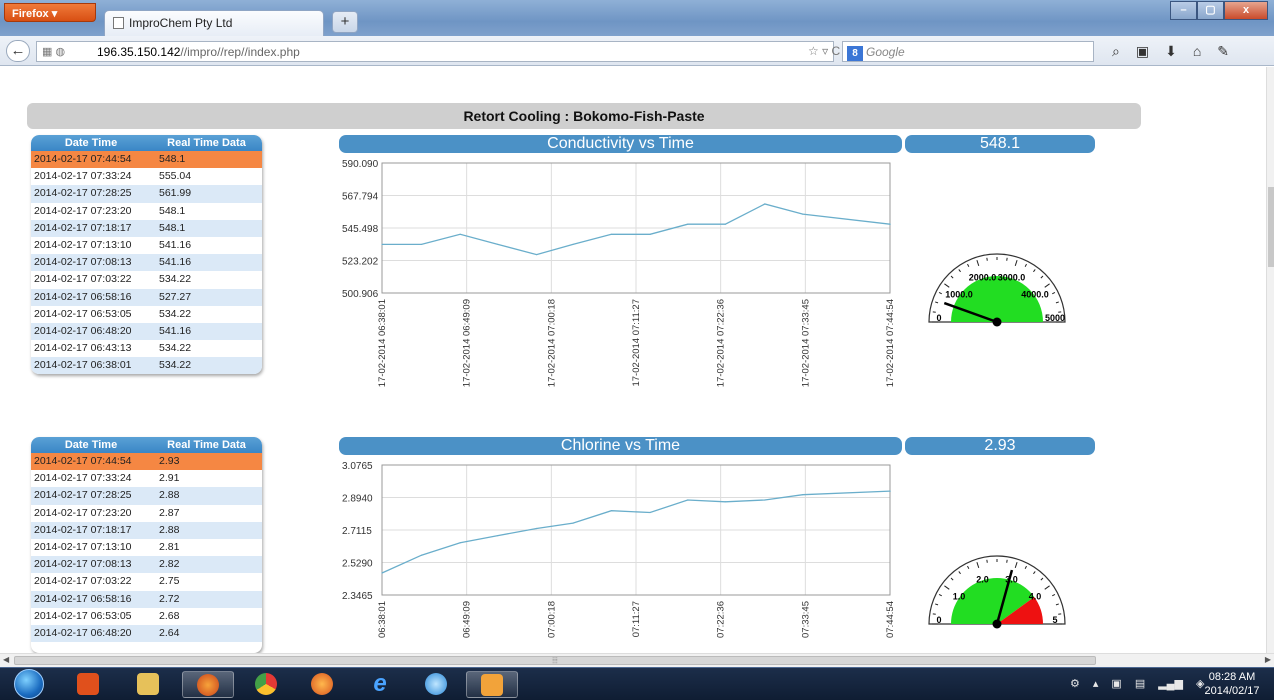  Describe the element at coordinates (6, 659) in the screenshot. I see `scroll-left-arrow-icon: ◀` at that location.